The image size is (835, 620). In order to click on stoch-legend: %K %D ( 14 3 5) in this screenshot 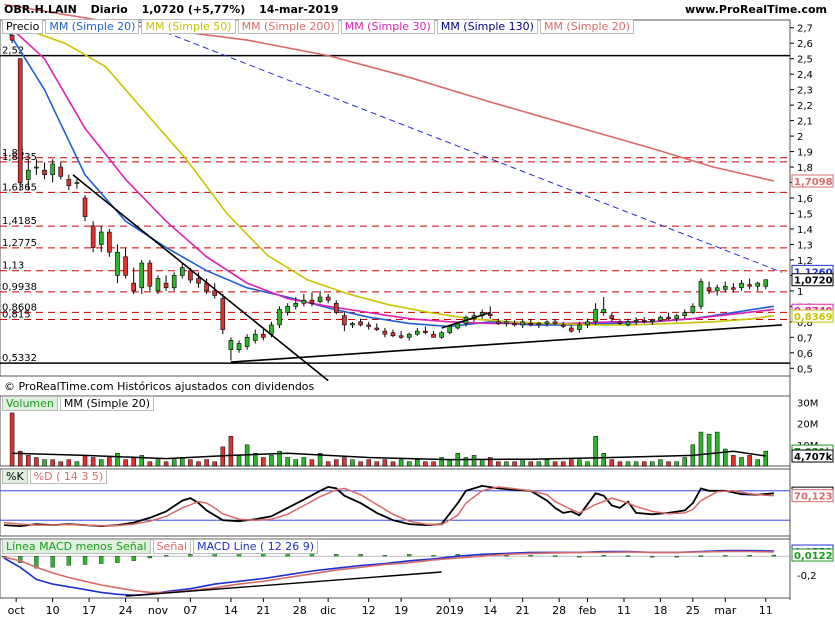, I will do `click(55, 476)`.